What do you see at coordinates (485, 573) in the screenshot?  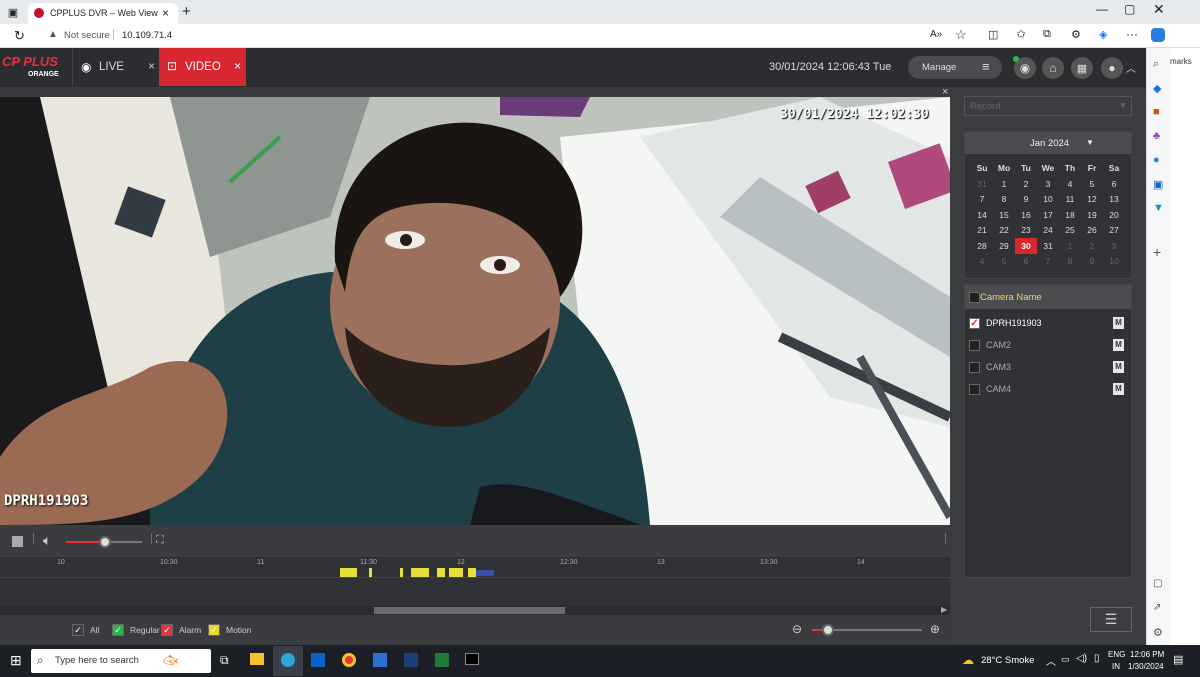 I see `playhead-marker` at bounding box center [485, 573].